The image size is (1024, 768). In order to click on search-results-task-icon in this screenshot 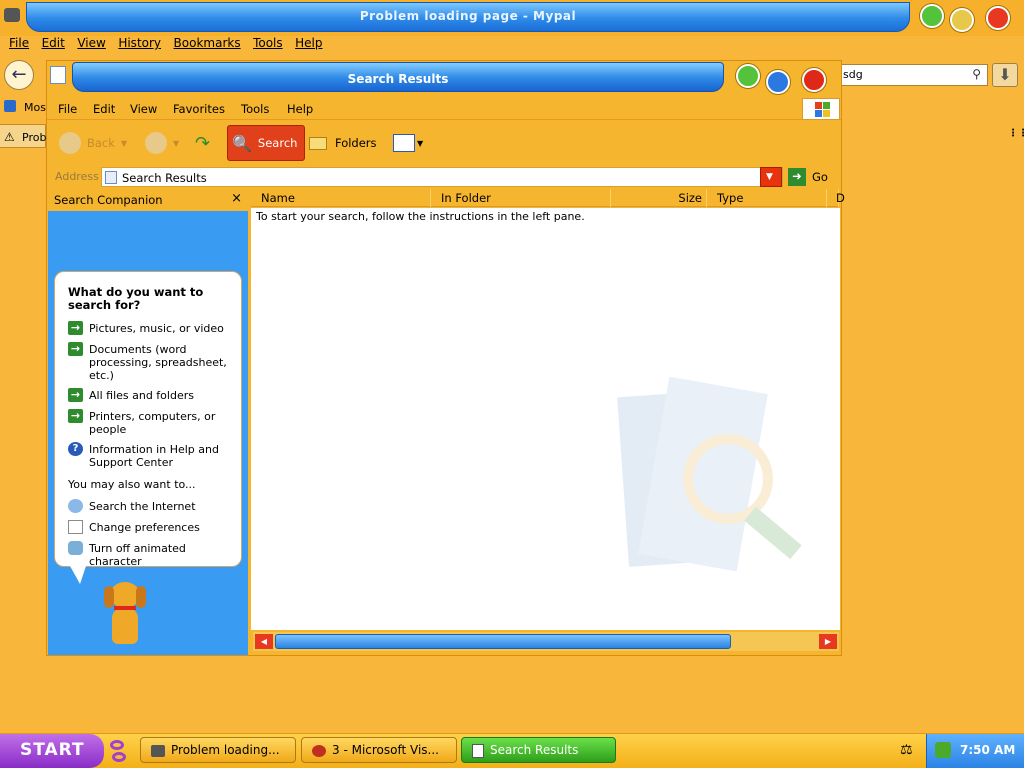, I will do `click(478, 750)`.